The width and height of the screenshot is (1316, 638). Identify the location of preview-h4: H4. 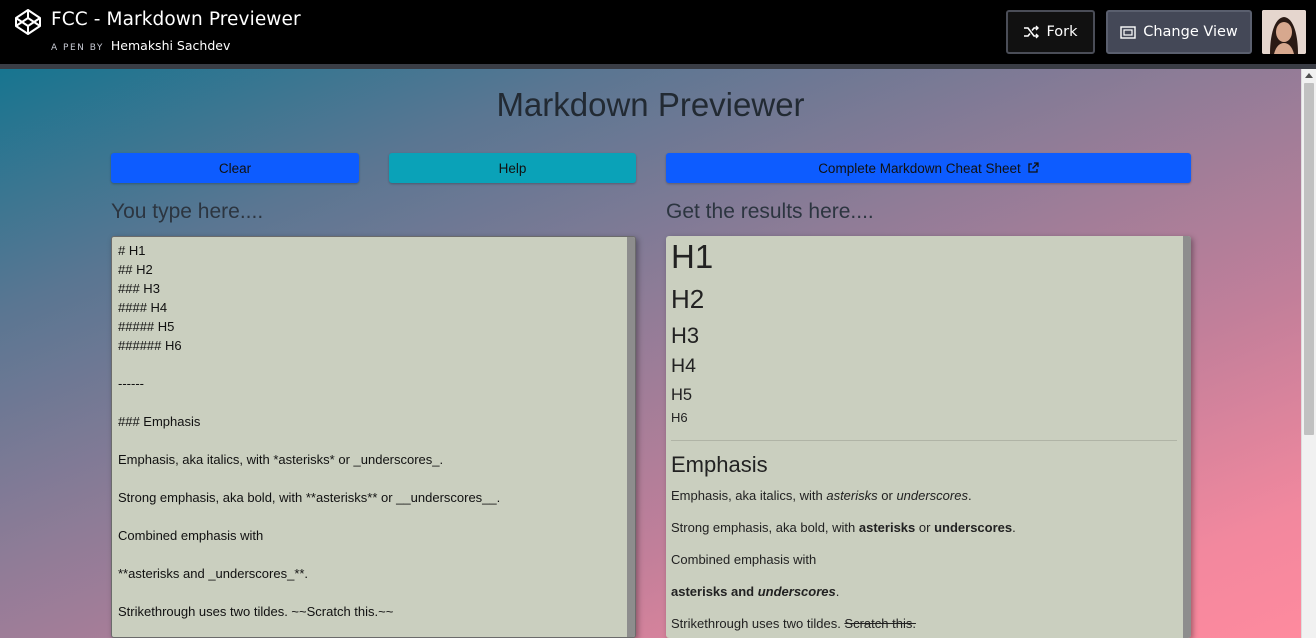
(683, 366).